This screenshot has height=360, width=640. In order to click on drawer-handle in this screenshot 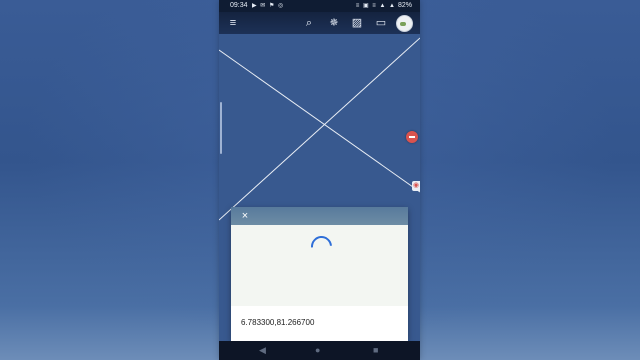, I will do `click(221, 128)`.